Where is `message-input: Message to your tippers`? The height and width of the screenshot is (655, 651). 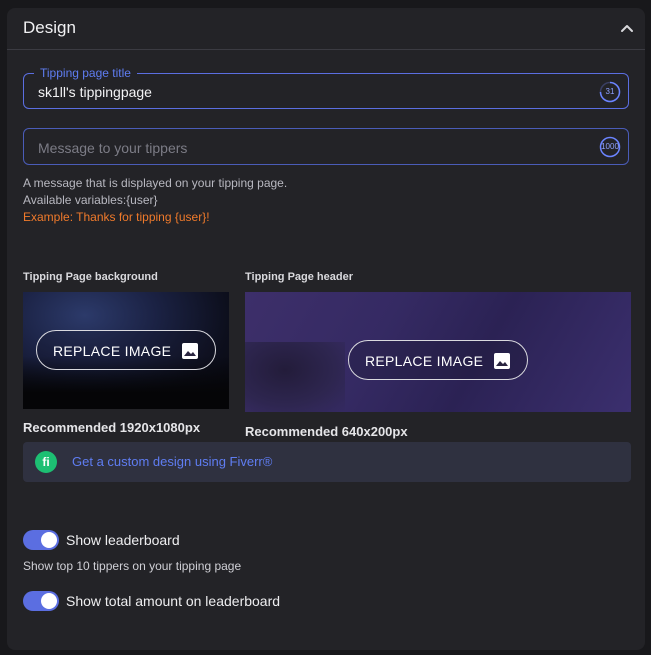
message-input: Message to your tippers is located at coordinates (112, 148).